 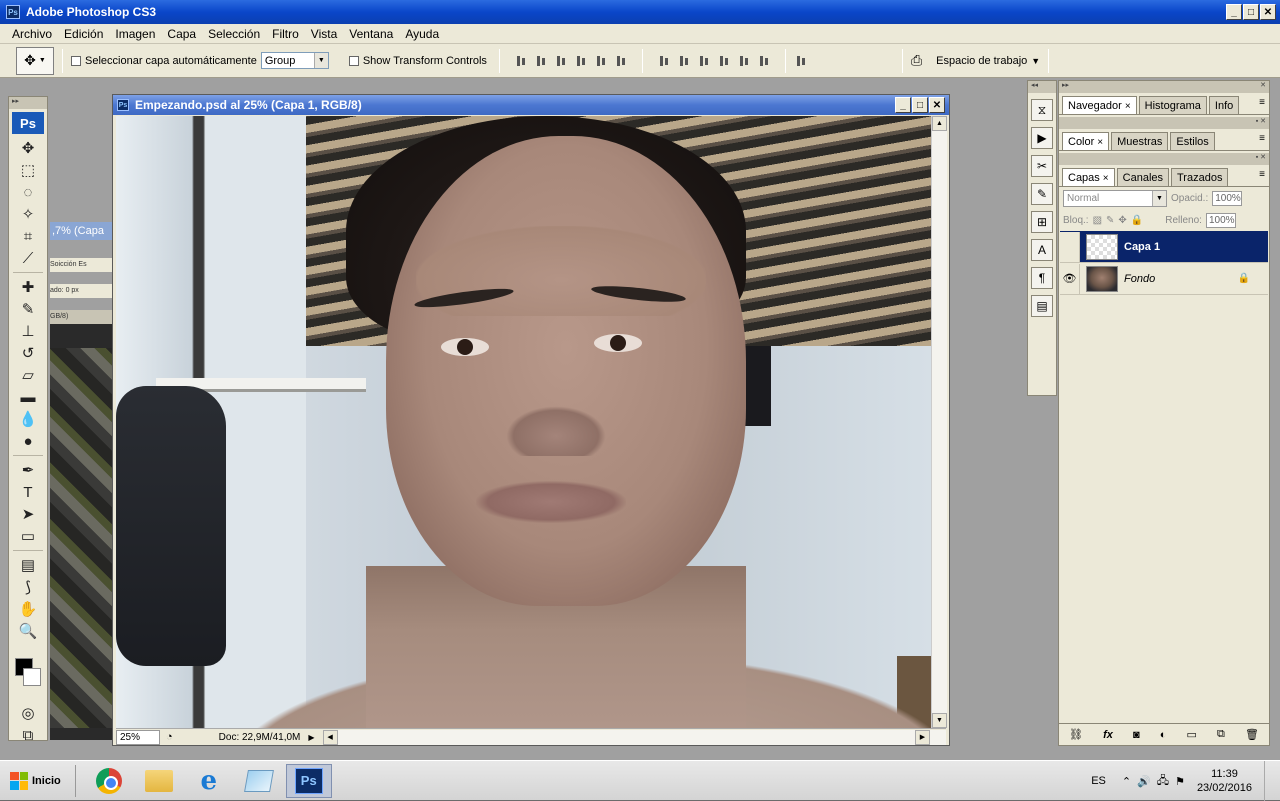 I want to click on lock-pixels-icon: ✎, so click(x=1110, y=220).